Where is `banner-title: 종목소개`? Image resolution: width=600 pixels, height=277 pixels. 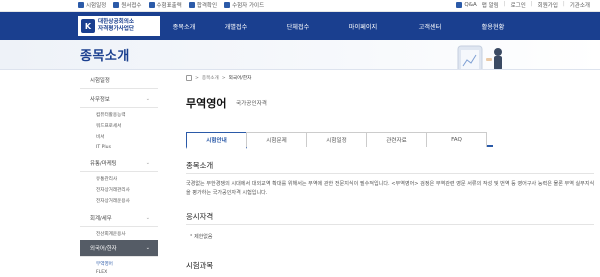
banner-title: 종목소개 is located at coordinates (105, 56).